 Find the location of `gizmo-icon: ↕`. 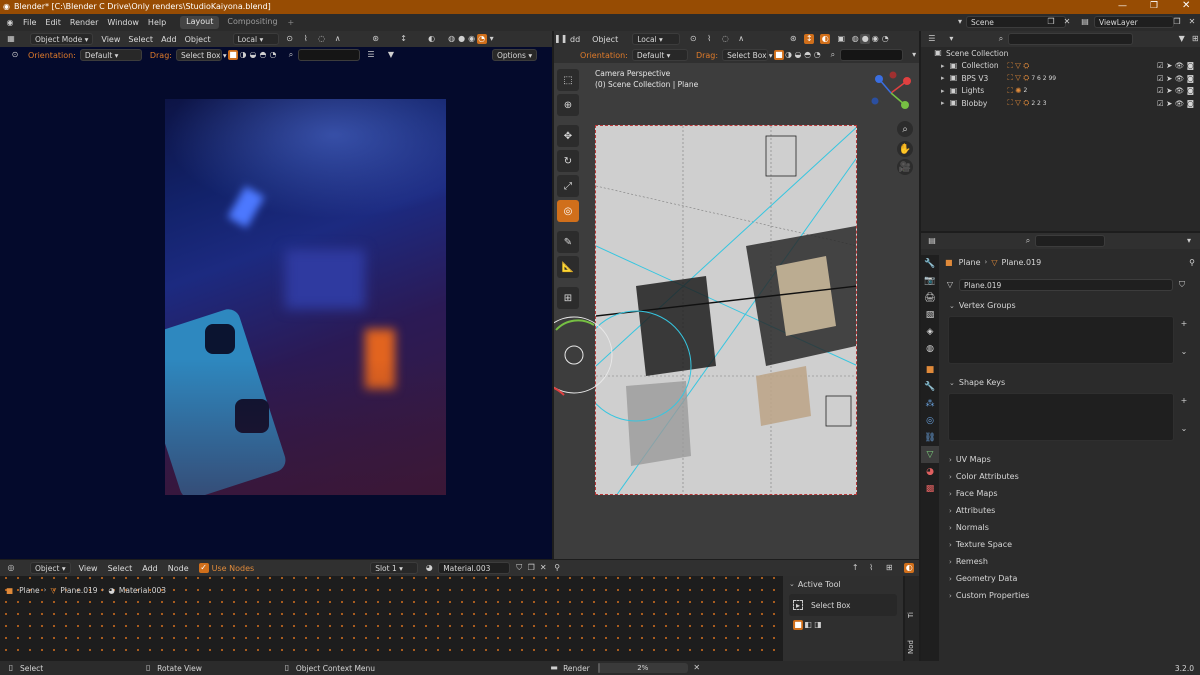

gizmo-icon: ↕ is located at coordinates (404, 39).